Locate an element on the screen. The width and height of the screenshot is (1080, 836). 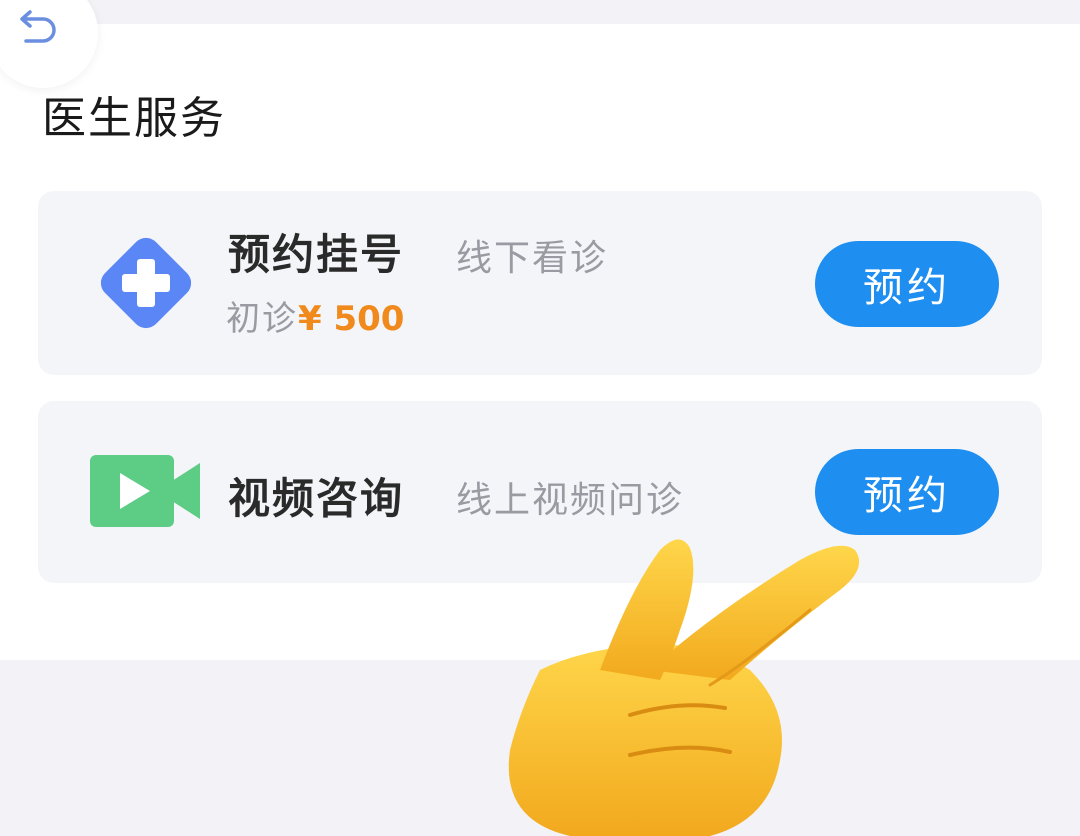
service-title: 视频咨询 is located at coordinates (316, 498).